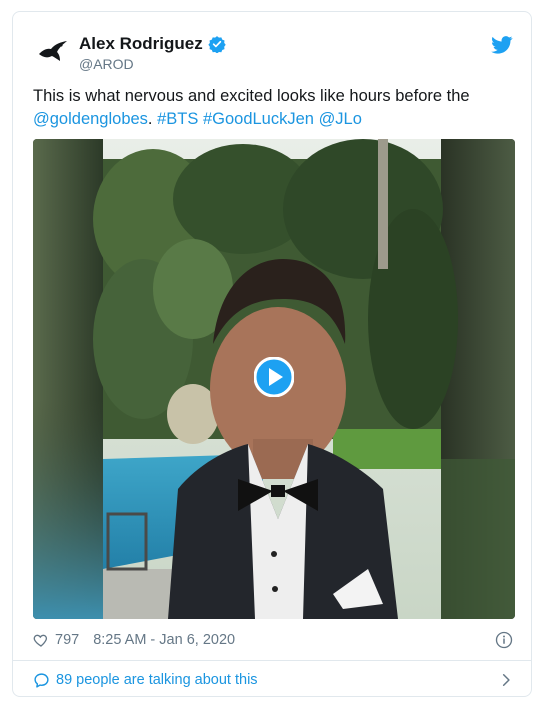 The height and width of the screenshot is (707, 544). Describe the element at coordinates (258, 119) in the screenshot. I see `hashtag-goodluckjen: #GoodLuckJen` at that location.